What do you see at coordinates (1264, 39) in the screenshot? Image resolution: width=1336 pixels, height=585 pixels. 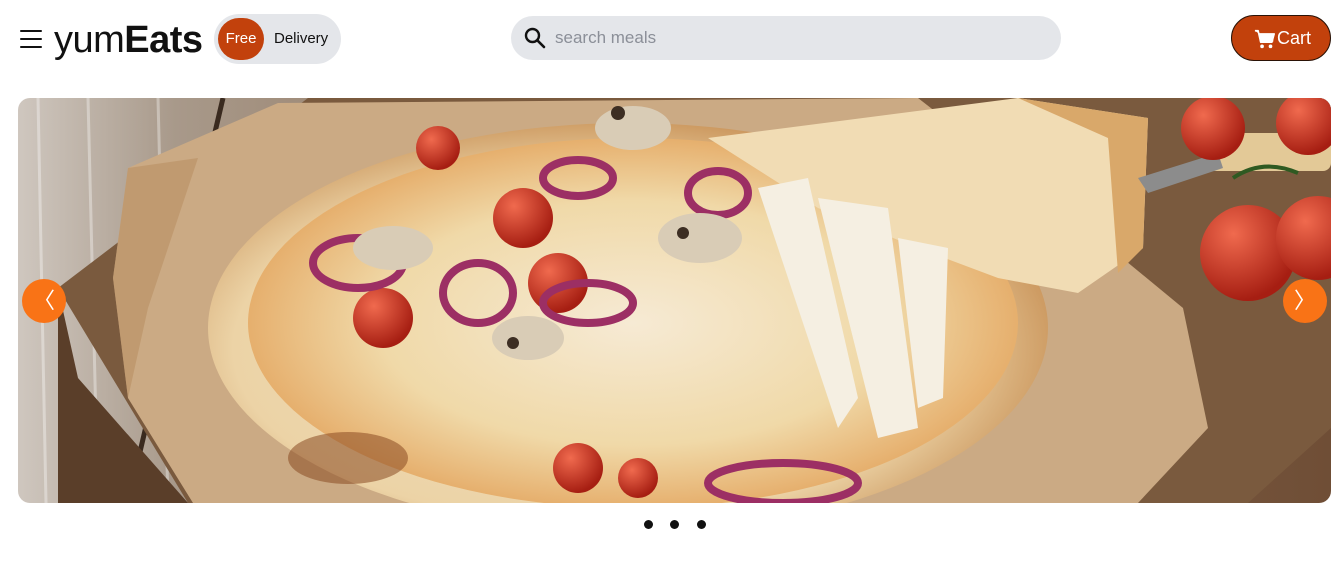 I see `shopping-cart-icon` at bounding box center [1264, 39].